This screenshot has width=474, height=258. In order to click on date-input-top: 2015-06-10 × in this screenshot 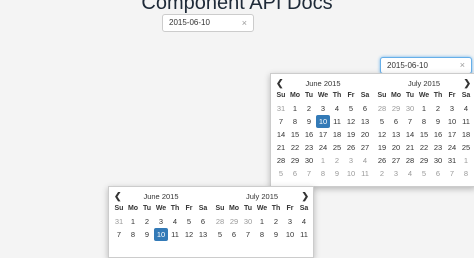, I will do `click(208, 23)`.